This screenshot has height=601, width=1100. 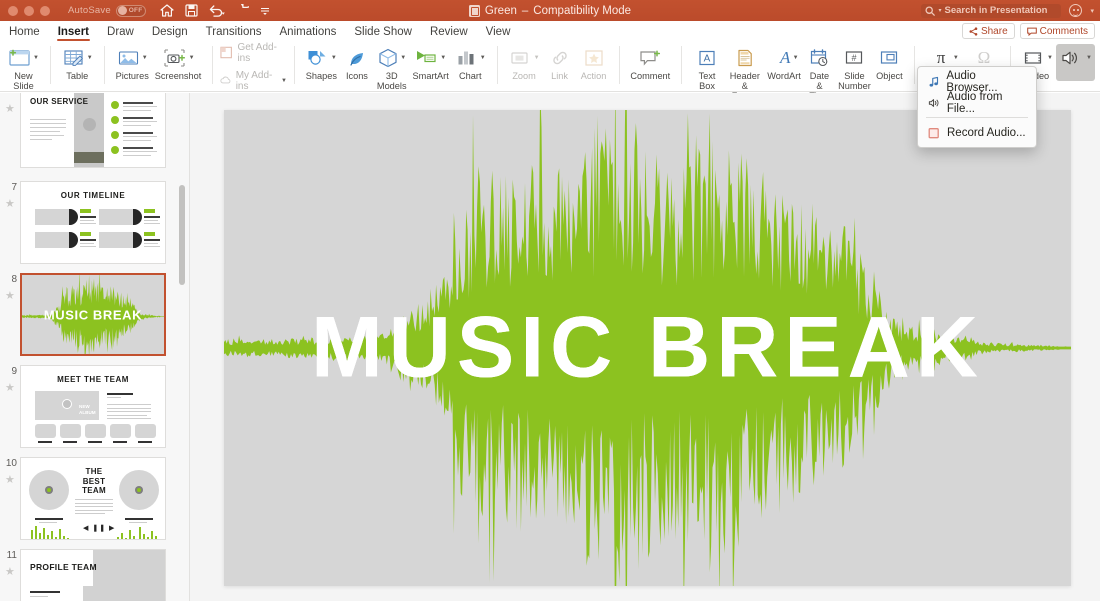 What do you see at coordinates (524, 62) in the screenshot?
I see `zoom-button: ▼ Zoom` at bounding box center [524, 62].